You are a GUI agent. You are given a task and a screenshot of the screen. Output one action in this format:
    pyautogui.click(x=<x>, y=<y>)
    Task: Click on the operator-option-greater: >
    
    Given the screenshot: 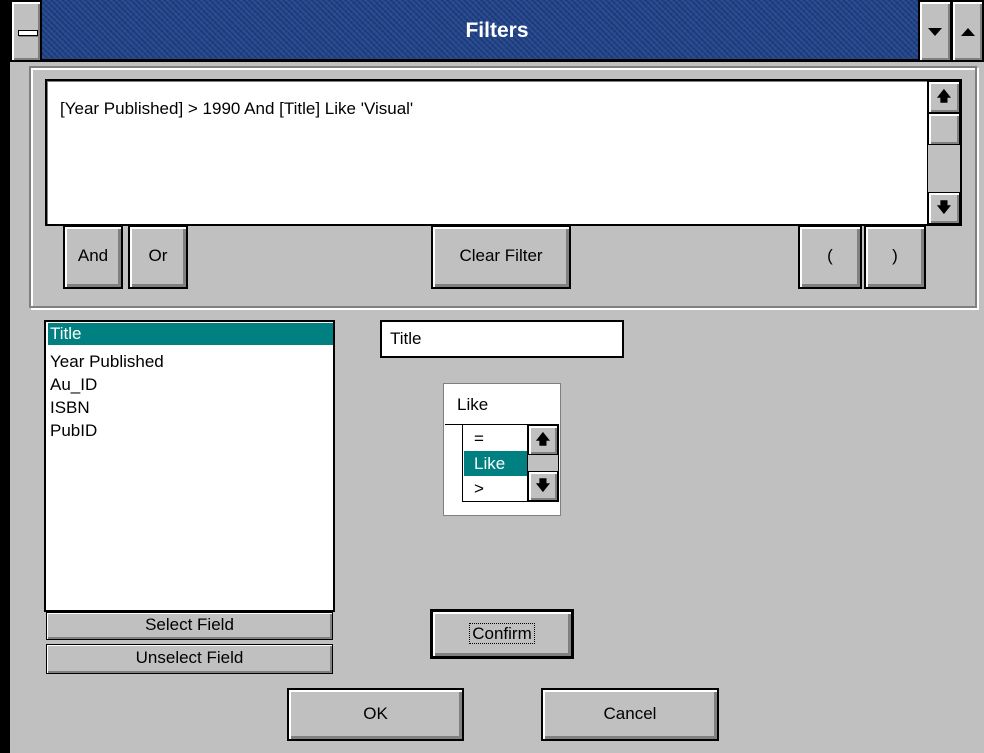 What is the action you would take?
    pyautogui.click(x=500, y=488)
    